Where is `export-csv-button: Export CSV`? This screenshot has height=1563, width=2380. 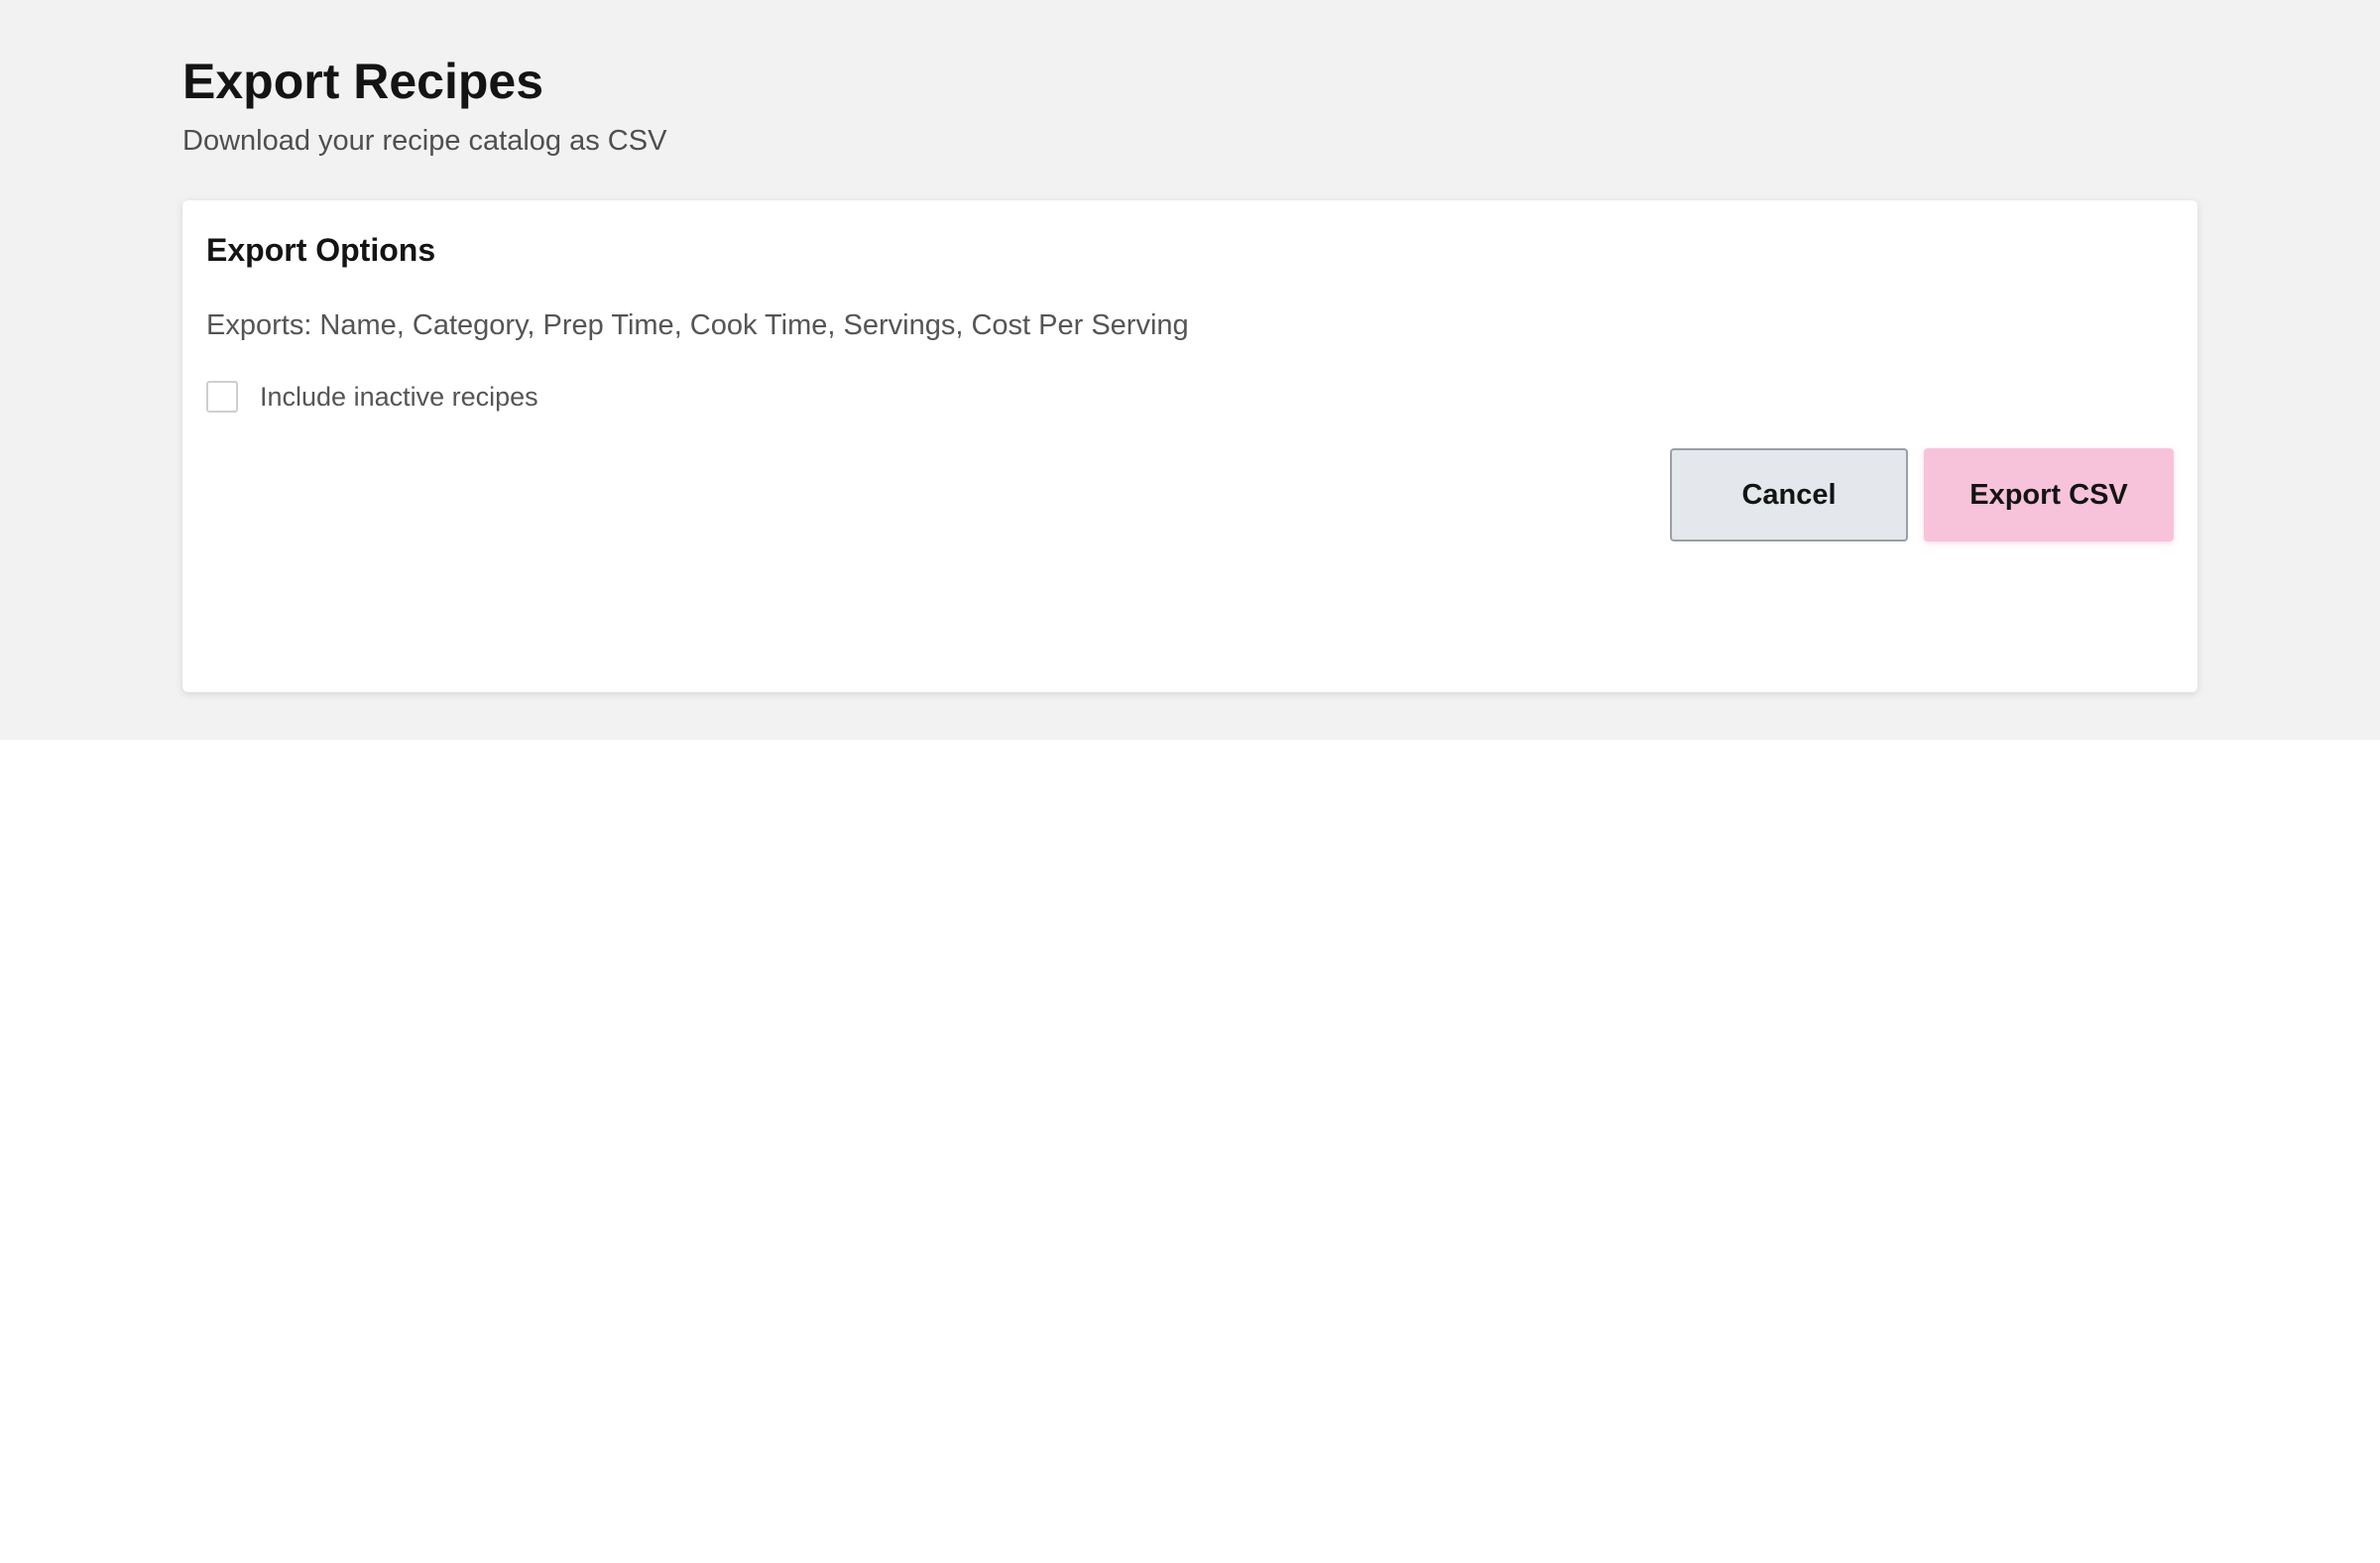 export-csv-button: Export CSV is located at coordinates (2049, 494).